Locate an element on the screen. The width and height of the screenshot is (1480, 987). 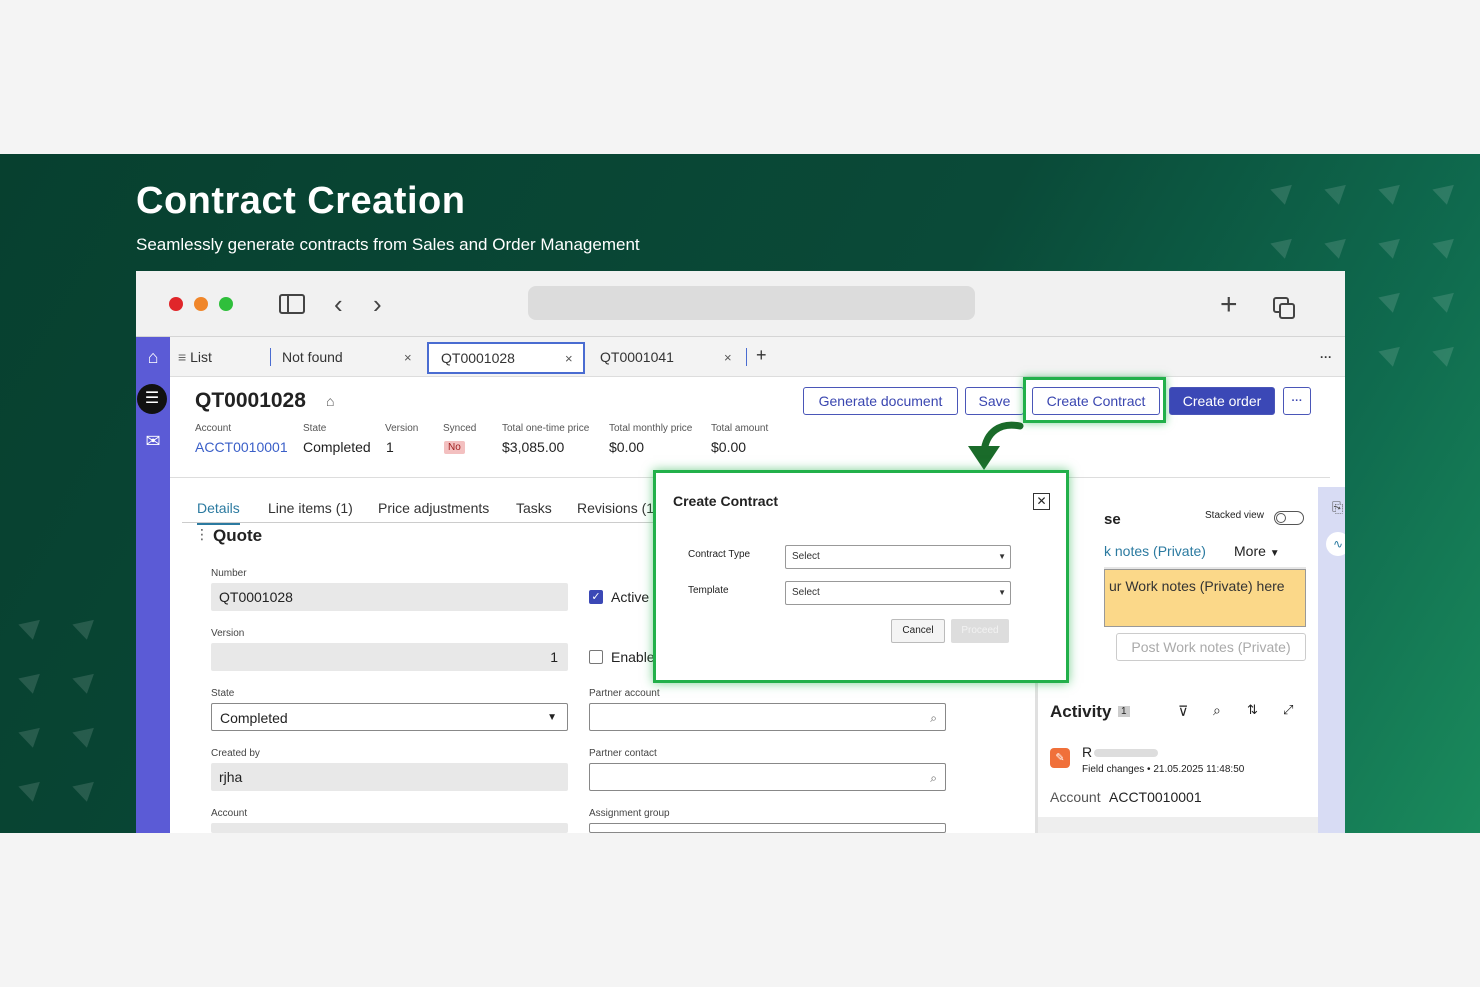
form-tab-tasks: Tasks is located at coordinates (534, 508).